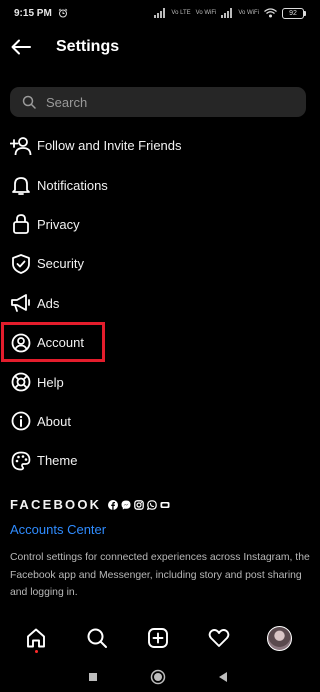 The image size is (320, 692). I want to click on system-nav, so click(158, 677).